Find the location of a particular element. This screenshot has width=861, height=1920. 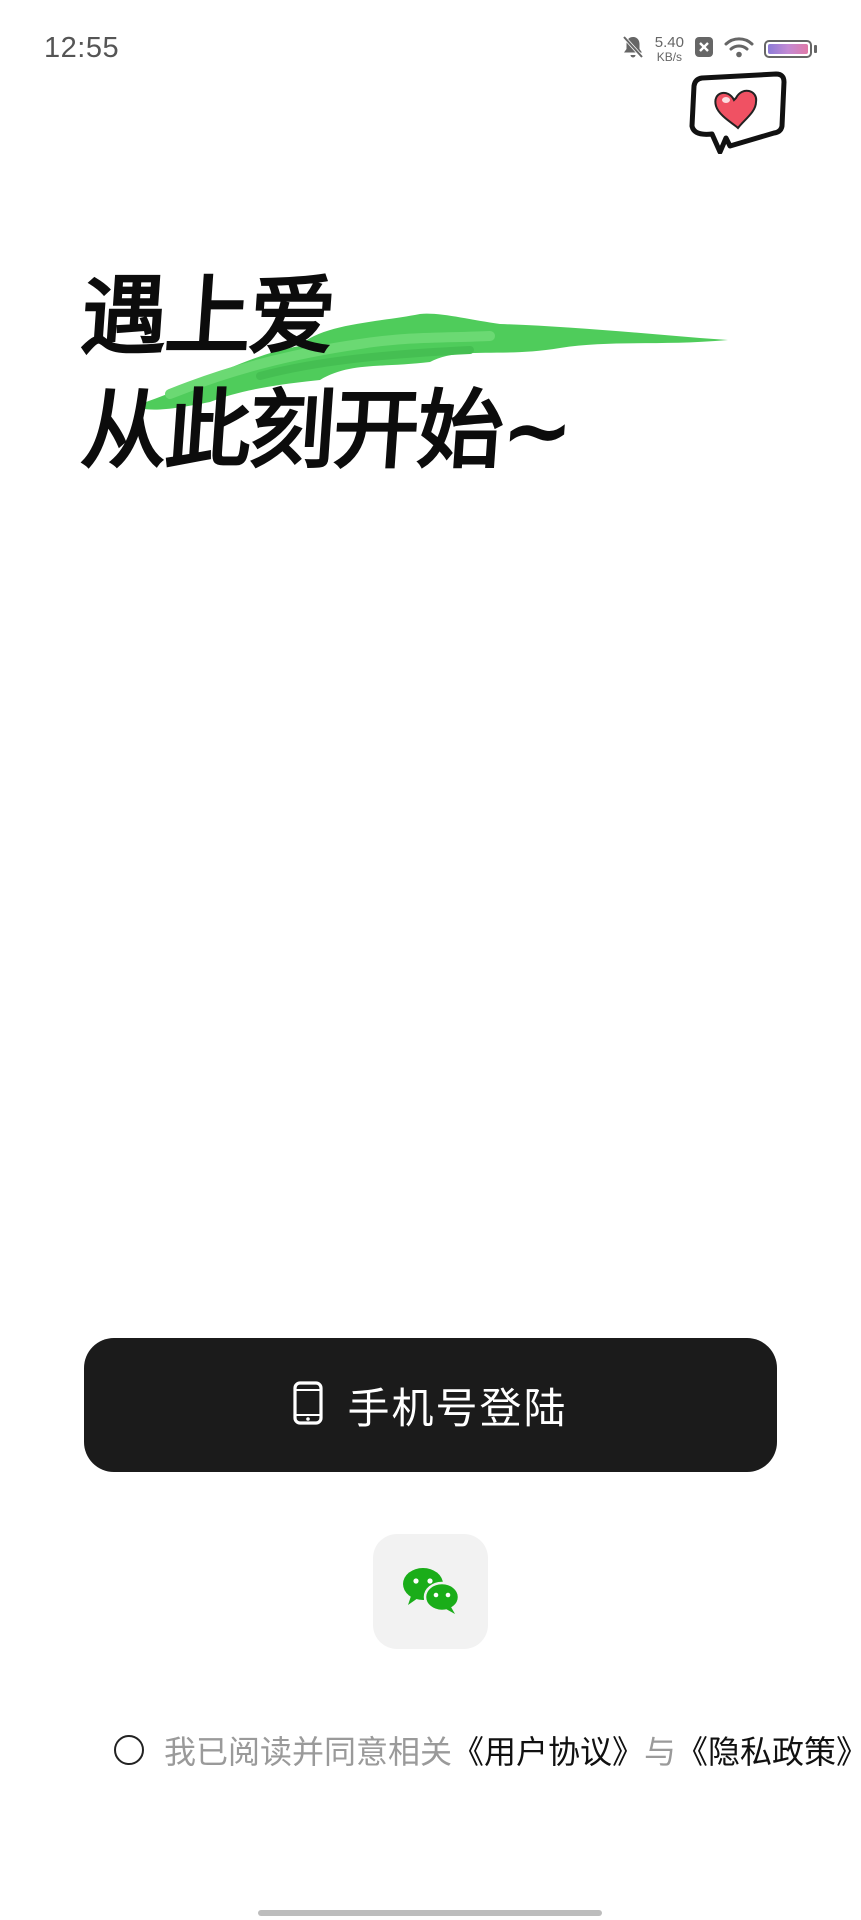

network-speed-value: 5.40 is located at coordinates (669, 42).